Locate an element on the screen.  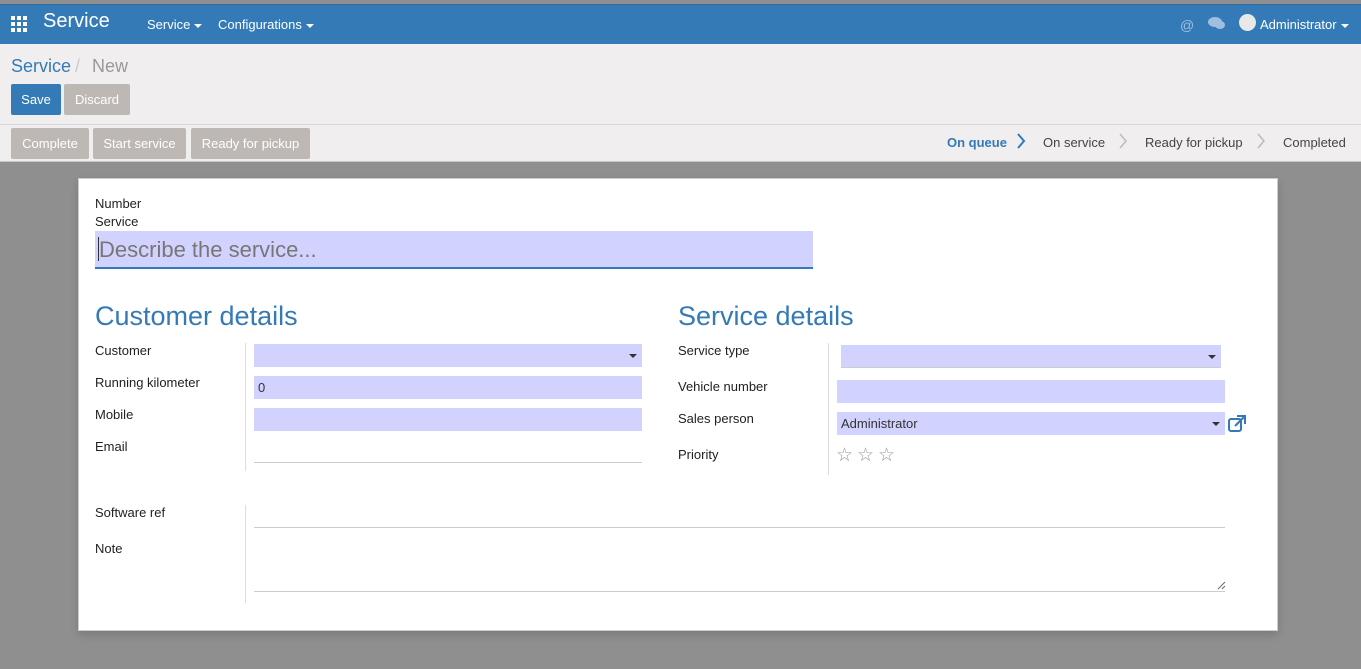
at-icon: @ is located at coordinates (1187, 25).